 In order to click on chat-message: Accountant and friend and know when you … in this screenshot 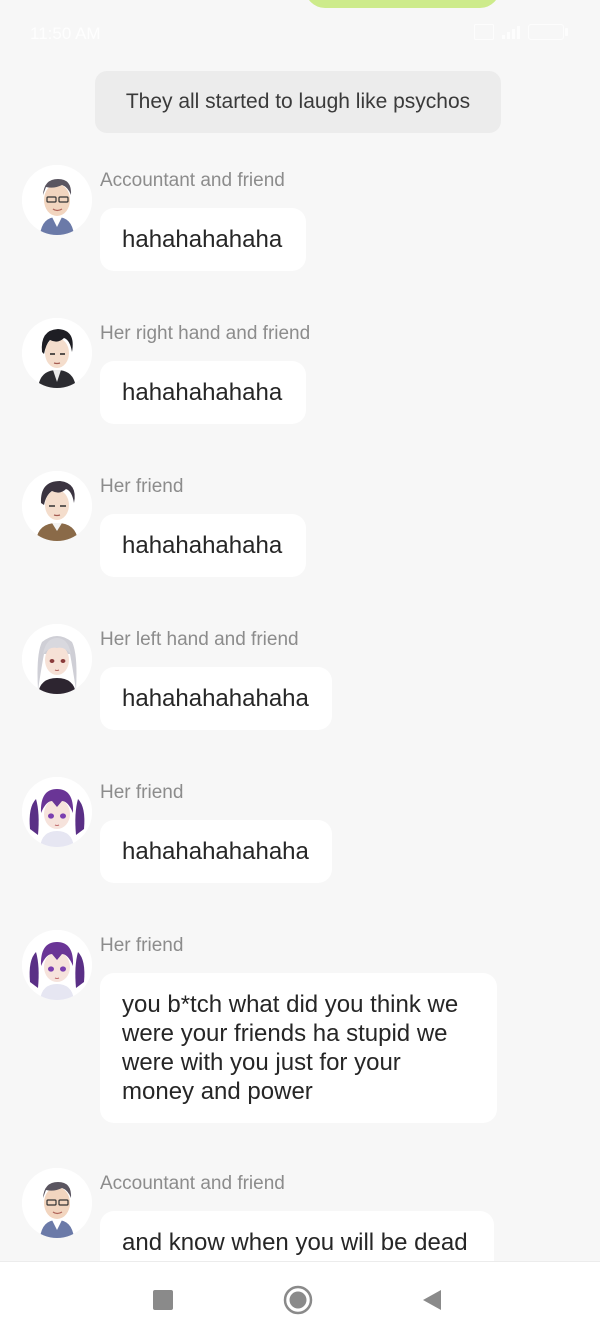, I will do `click(300, 1221)`.